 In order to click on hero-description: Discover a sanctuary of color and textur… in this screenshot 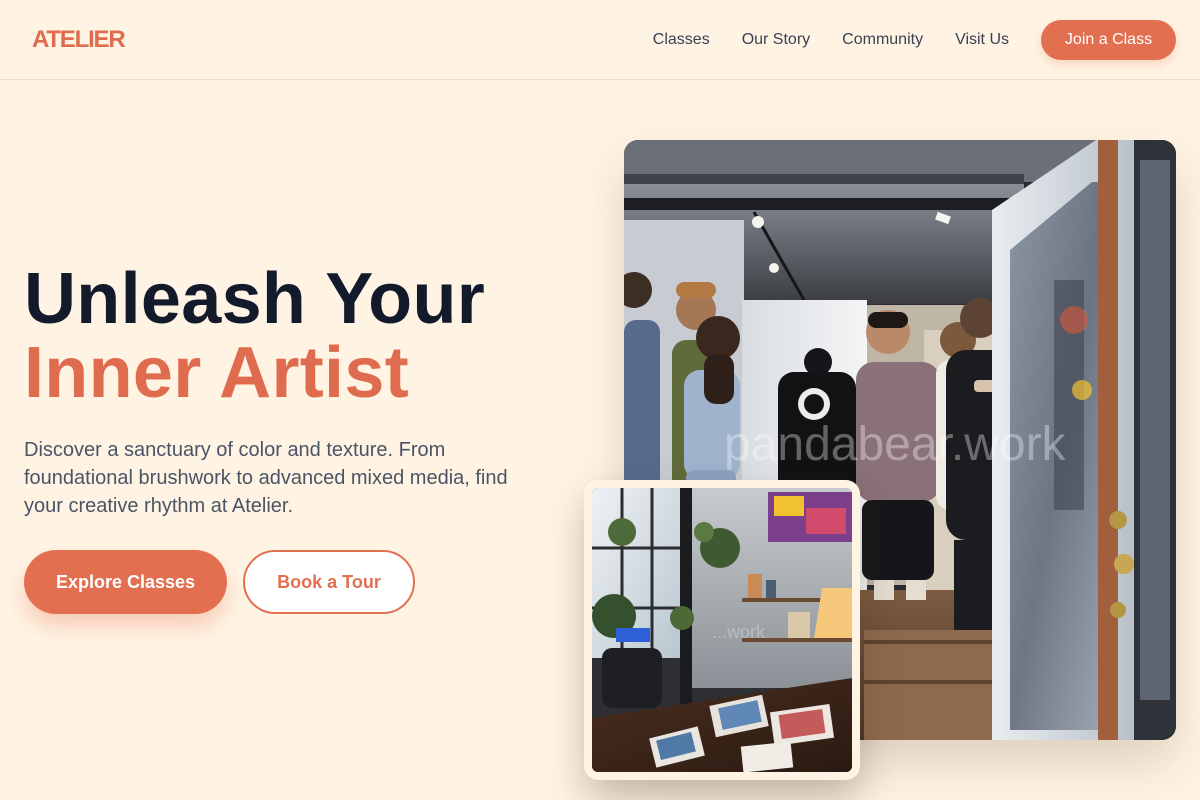, I will do `click(266, 478)`.